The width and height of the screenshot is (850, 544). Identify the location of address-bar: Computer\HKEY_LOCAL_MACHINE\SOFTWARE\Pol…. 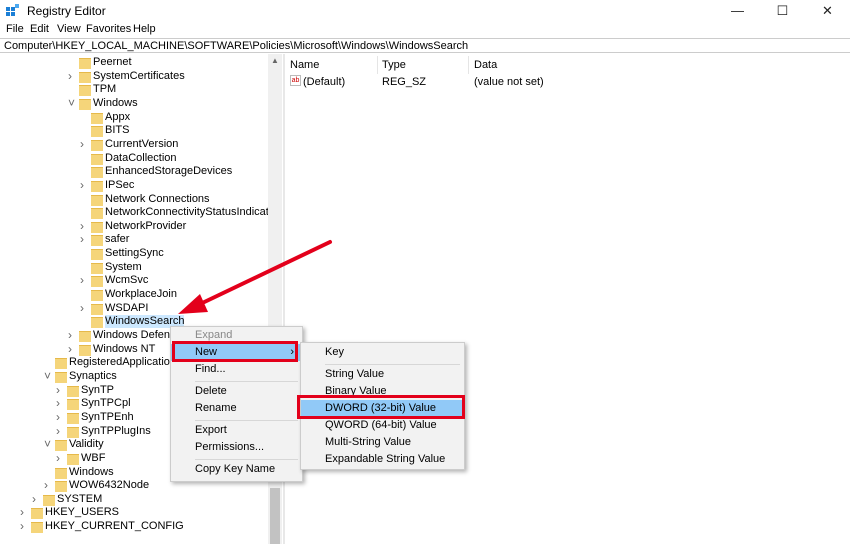
(425, 45).